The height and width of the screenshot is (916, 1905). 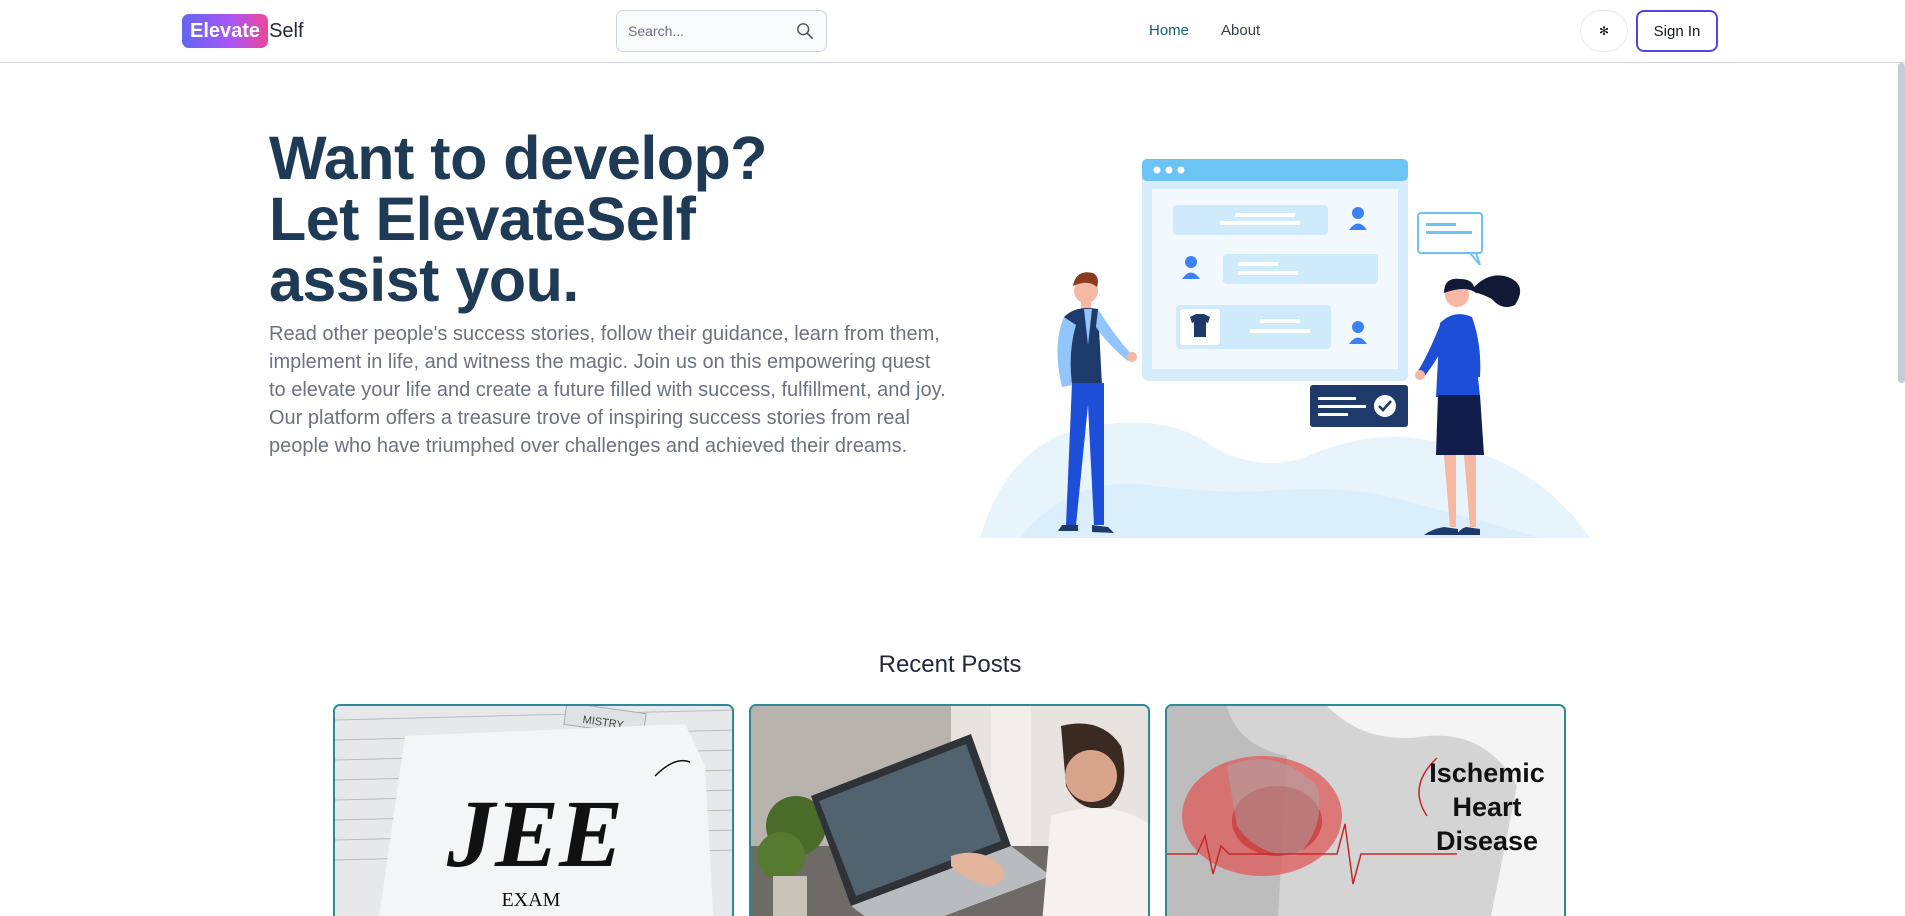 What do you see at coordinates (702, 31) in the screenshot?
I see `search-input` at bounding box center [702, 31].